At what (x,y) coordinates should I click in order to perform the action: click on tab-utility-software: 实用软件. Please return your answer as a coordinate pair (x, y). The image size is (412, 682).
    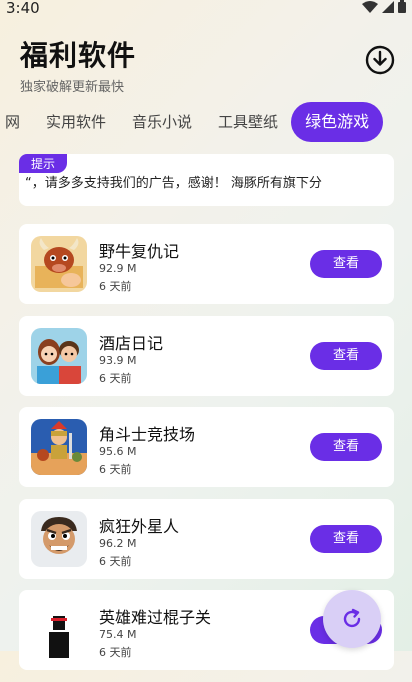
    Looking at the image, I should click on (76, 122).